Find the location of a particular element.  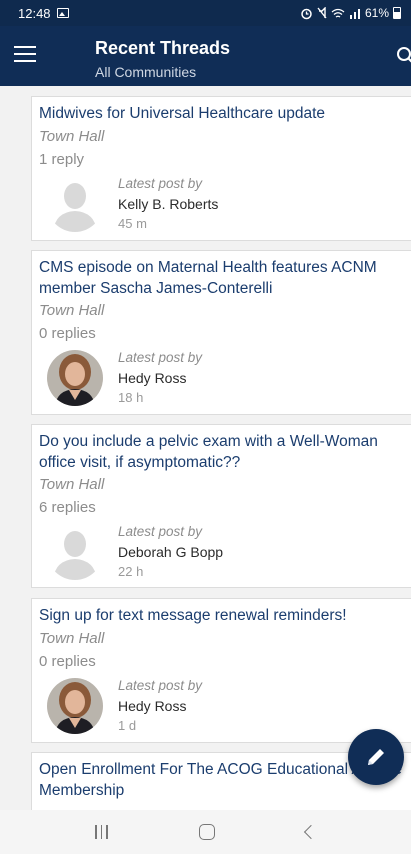

hamburger-menu-icon is located at coordinates (25, 55).